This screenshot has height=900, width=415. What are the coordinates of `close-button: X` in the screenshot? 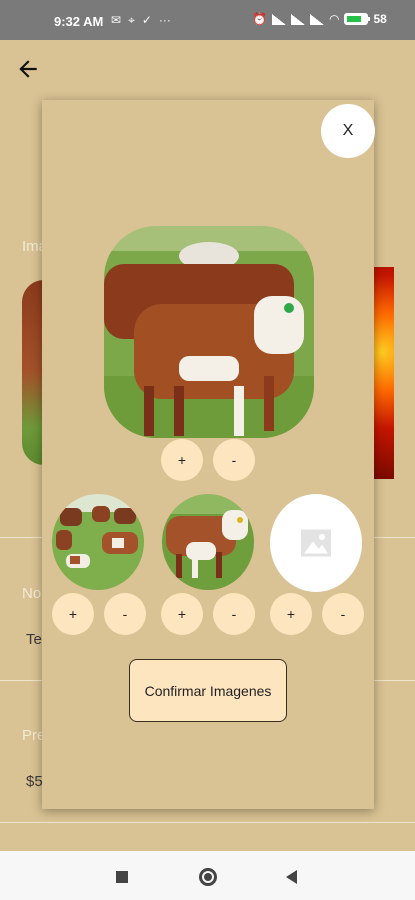 It's located at (348, 131).